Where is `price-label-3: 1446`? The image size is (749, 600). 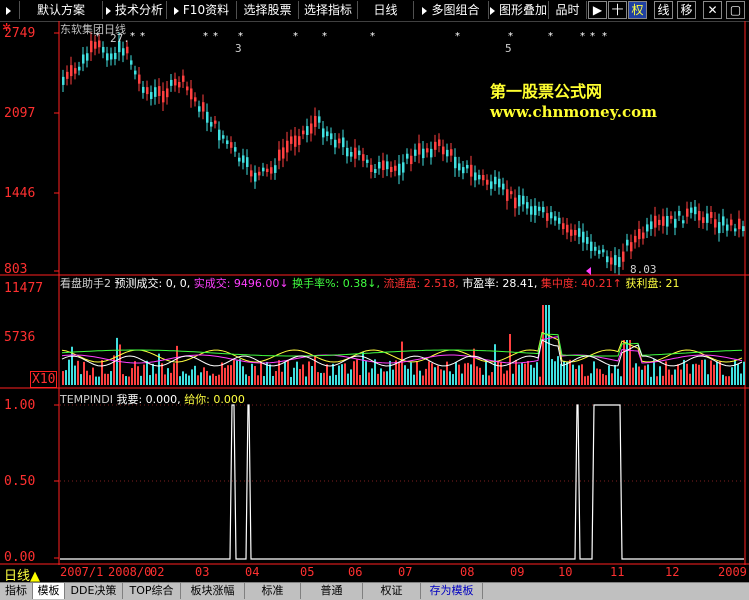 price-label-3: 1446 is located at coordinates (20, 193).